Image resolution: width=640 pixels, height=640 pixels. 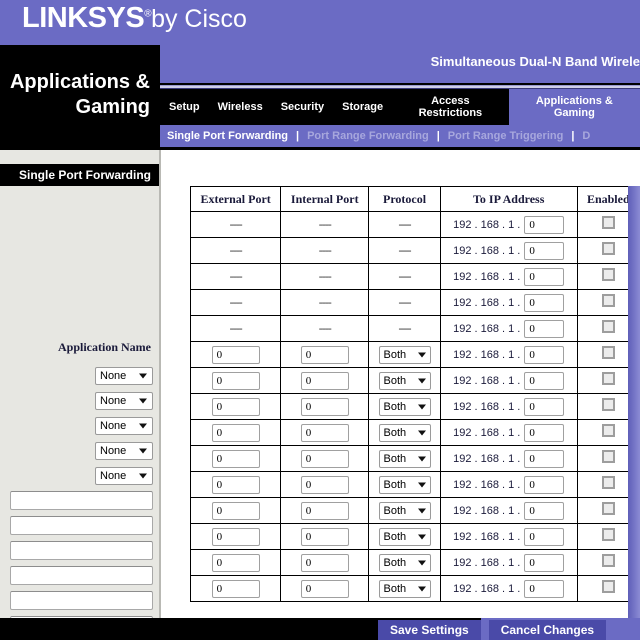 What do you see at coordinates (235, 406) in the screenshot?
I see `external-port-input-7: 0` at bounding box center [235, 406].